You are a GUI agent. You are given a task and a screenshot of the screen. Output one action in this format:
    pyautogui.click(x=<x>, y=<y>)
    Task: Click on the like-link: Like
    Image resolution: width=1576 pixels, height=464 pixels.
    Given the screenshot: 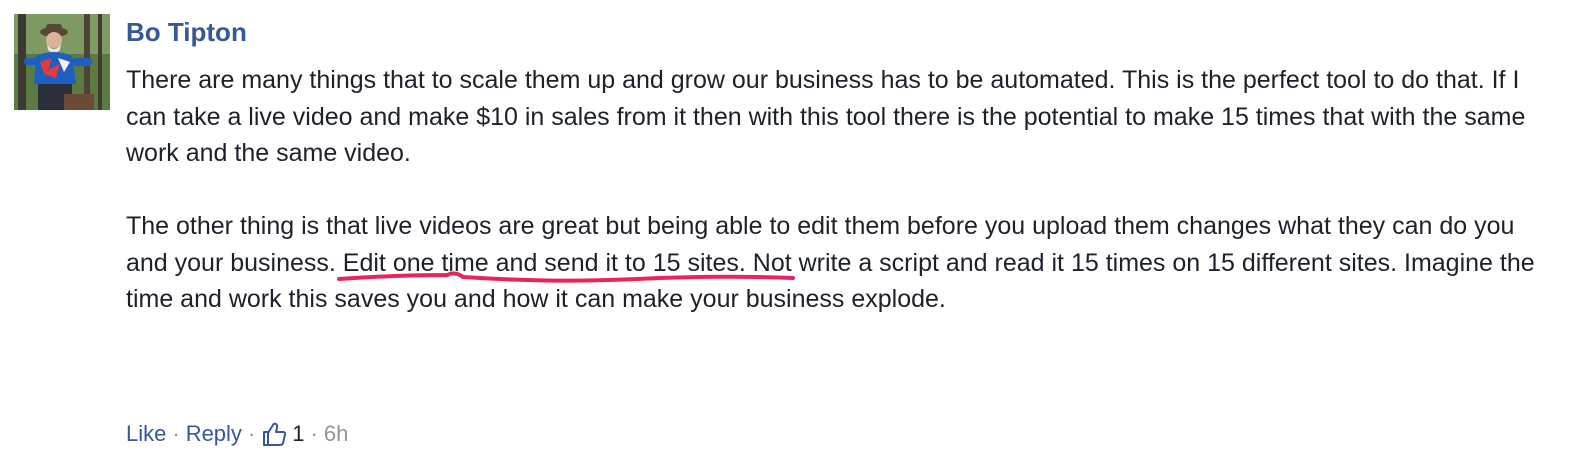 What is the action you would take?
    pyautogui.click(x=146, y=434)
    